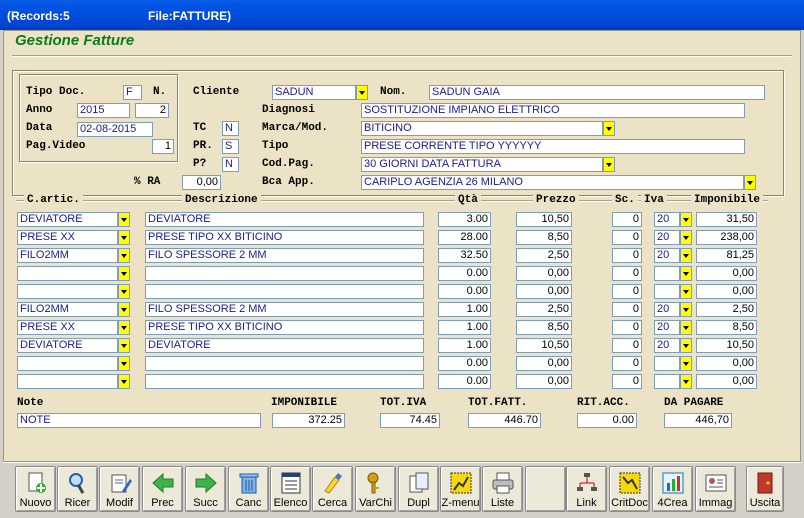 This screenshot has height=518, width=804. Describe the element at coordinates (67, 255) in the screenshot. I see `row-articolo: FILO2MM` at that location.